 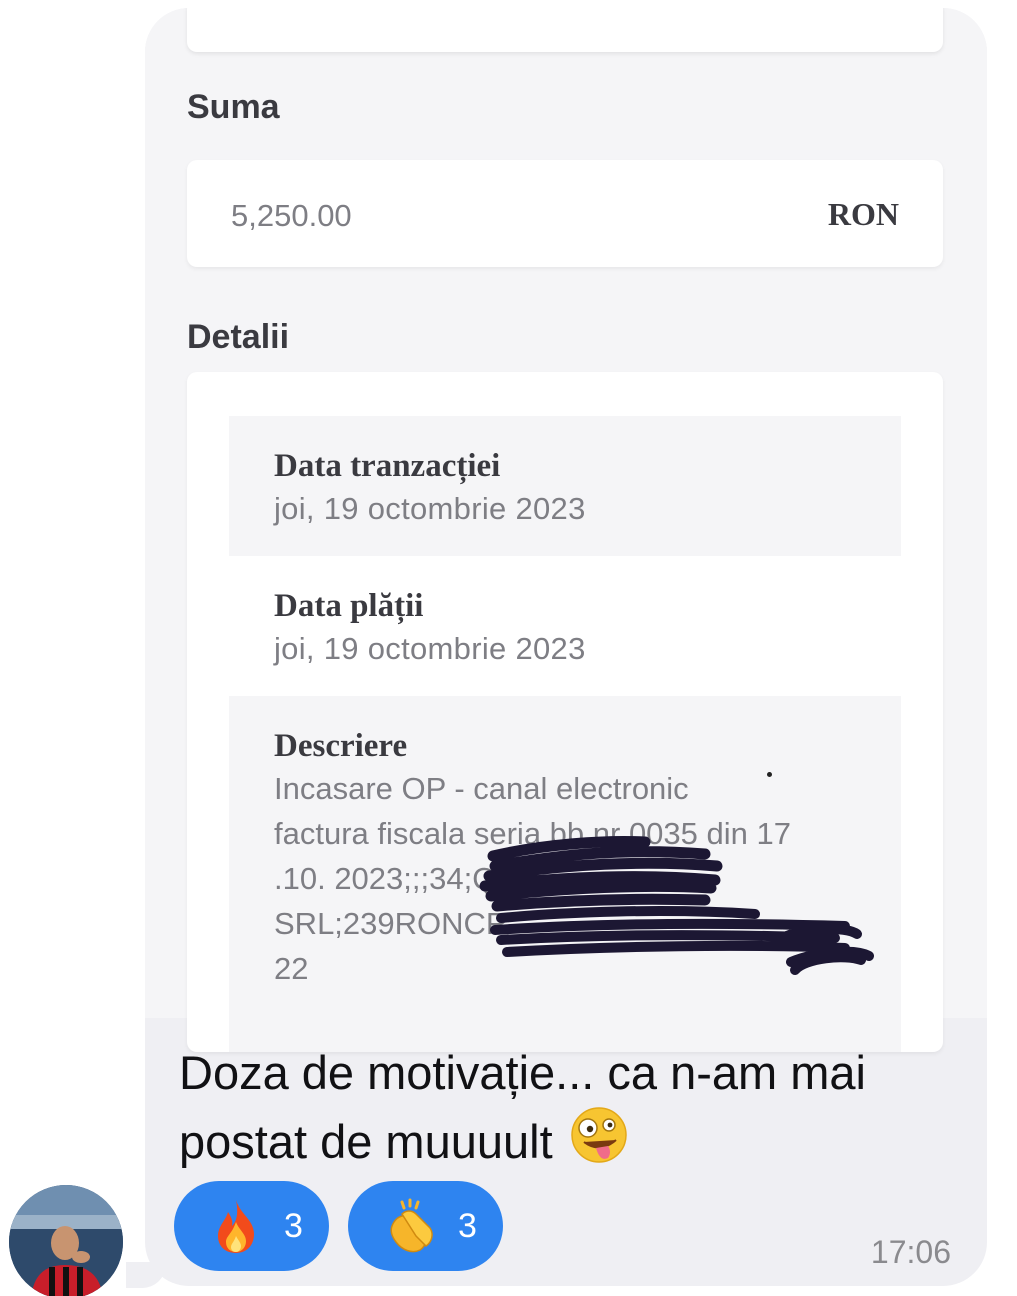 I want to click on reaction-fire: 3, so click(x=251, y=1226).